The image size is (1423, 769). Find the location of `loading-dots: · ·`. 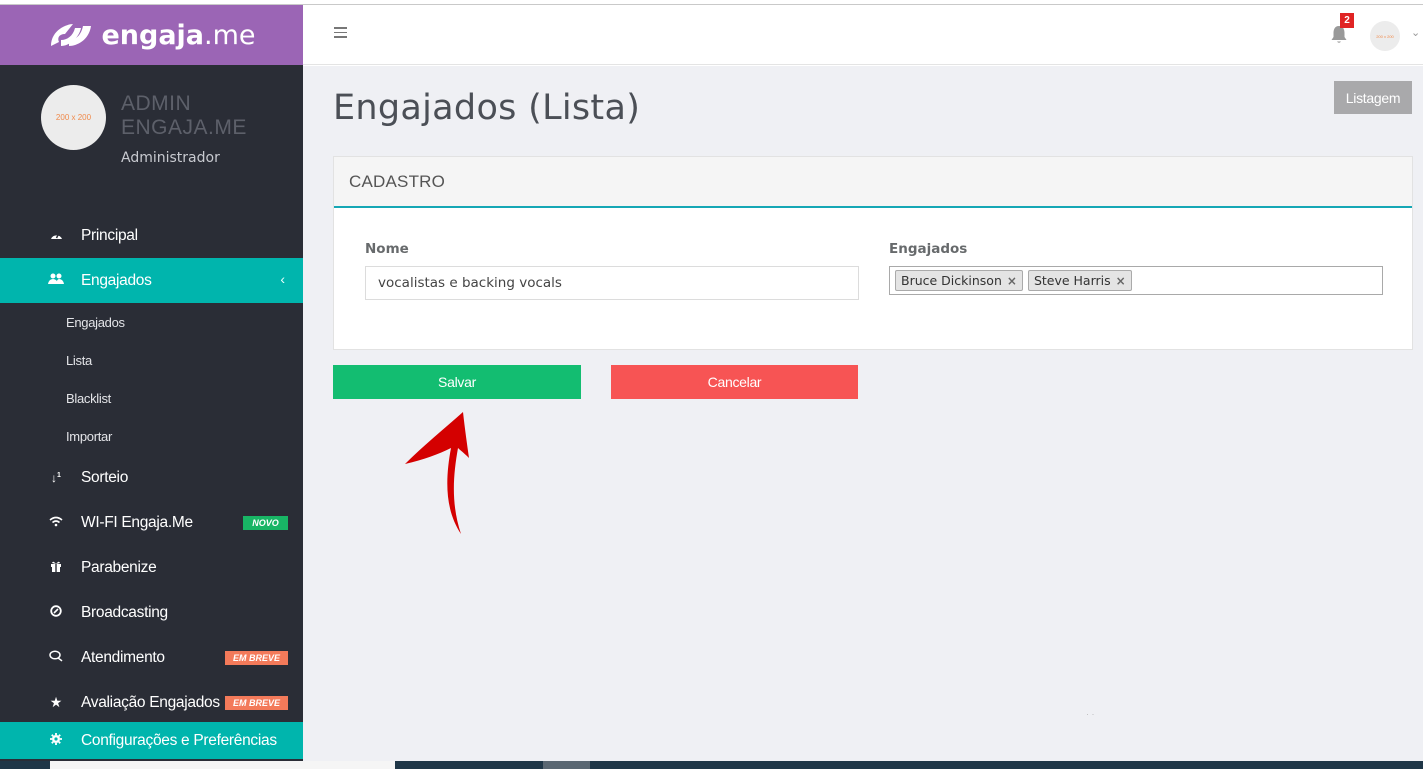

loading-dots: · · is located at coordinates (1090, 714).